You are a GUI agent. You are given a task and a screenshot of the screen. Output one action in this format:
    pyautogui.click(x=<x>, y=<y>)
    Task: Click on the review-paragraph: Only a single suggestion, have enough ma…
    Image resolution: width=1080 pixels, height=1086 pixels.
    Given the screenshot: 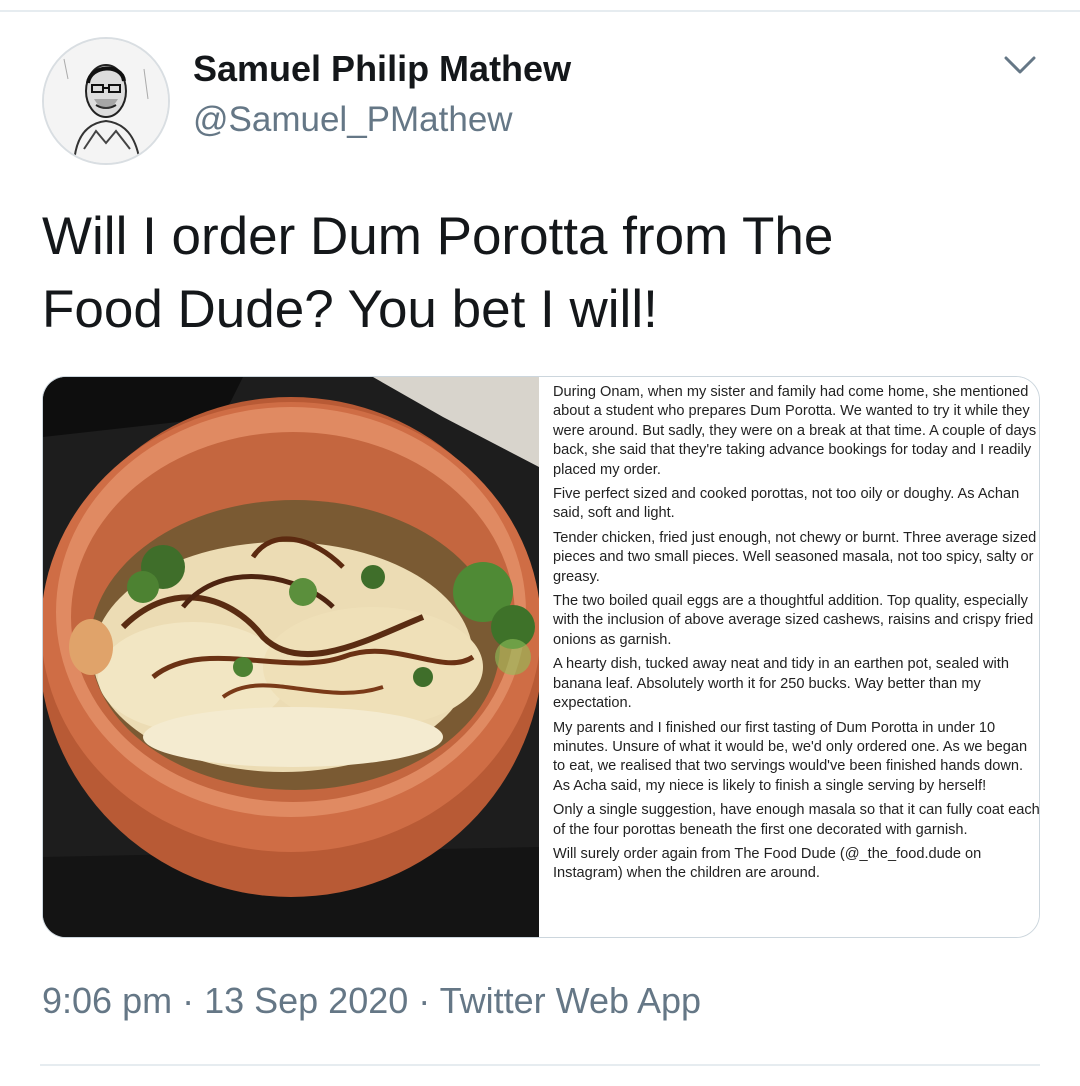 What is the action you would take?
    pyautogui.click(x=796, y=820)
    